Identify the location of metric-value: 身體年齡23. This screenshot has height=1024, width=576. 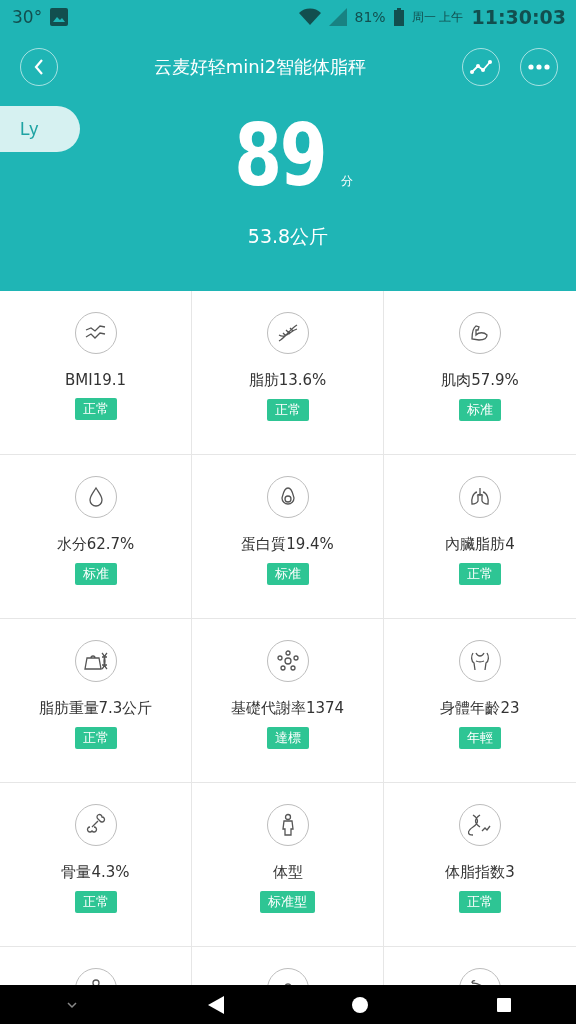
(480, 708).